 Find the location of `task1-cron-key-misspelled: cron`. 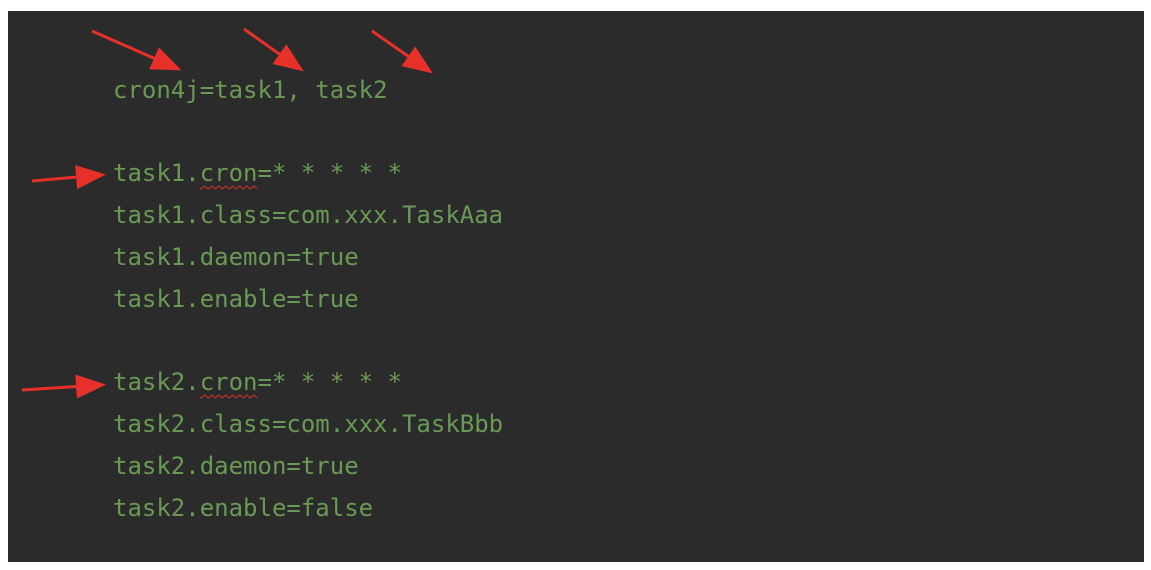

task1-cron-key-misspelled: cron is located at coordinates (228, 173).